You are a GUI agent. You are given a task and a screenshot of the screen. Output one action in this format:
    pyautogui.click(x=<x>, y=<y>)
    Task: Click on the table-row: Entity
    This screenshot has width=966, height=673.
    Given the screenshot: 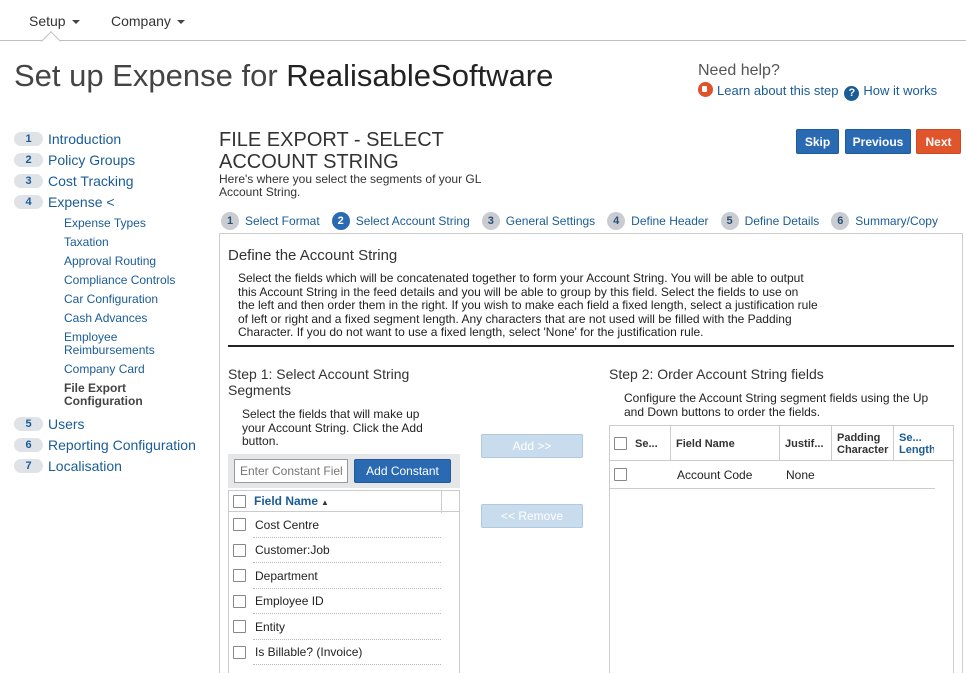 What is the action you would take?
    pyautogui.click(x=344, y=627)
    